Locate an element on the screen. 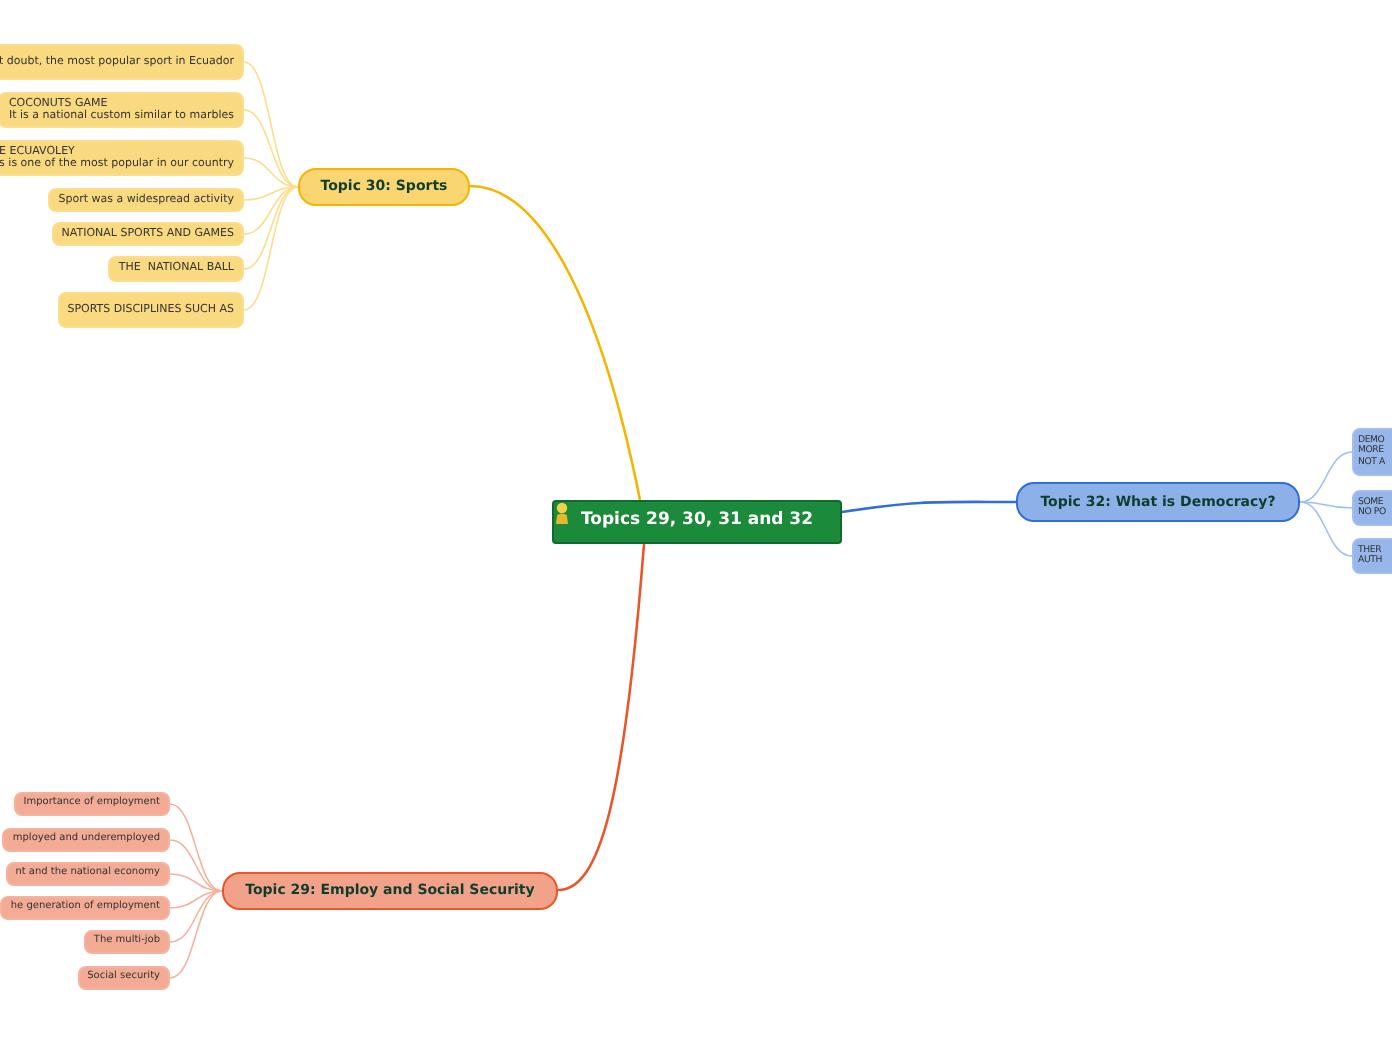 This screenshot has height=1040, width=1392. central-node: Topics 29, 30, 31 and 32 is located at coordinates (697, 522).